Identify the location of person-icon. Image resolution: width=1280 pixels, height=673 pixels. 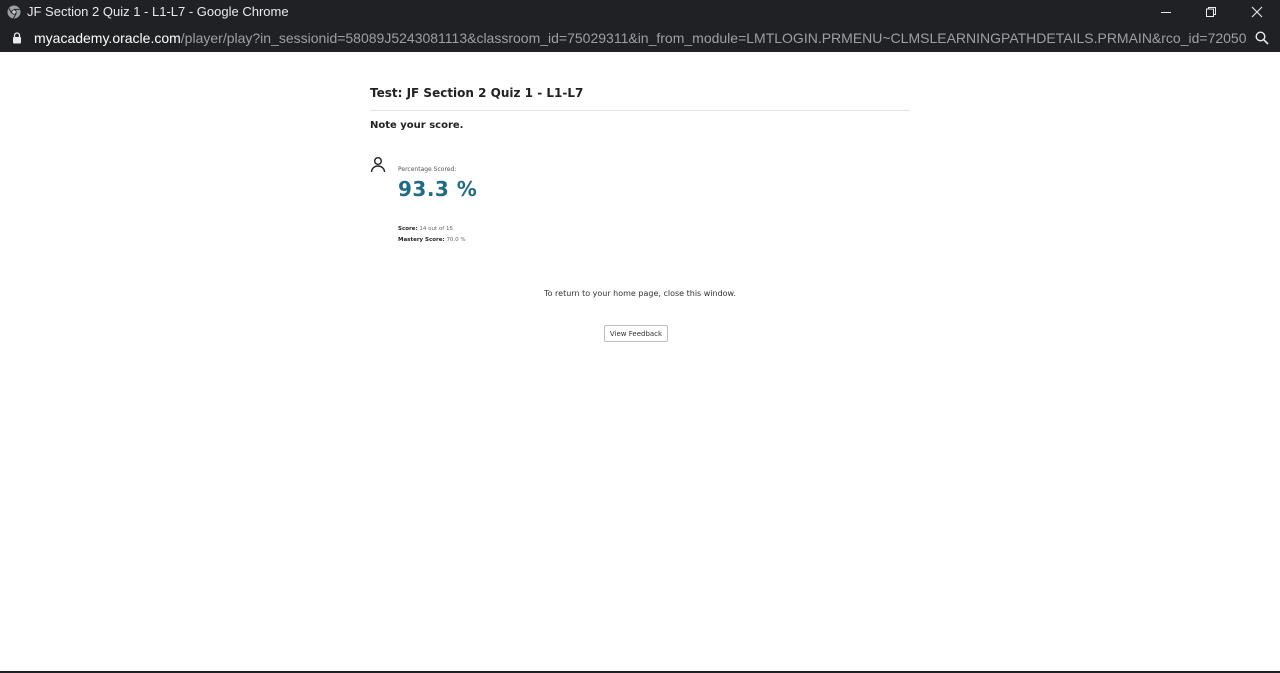
(378, 165).